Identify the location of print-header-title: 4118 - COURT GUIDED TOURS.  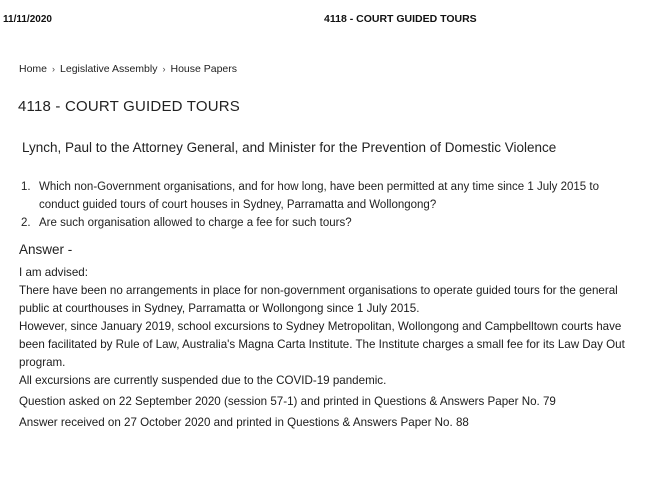
(400, 19).